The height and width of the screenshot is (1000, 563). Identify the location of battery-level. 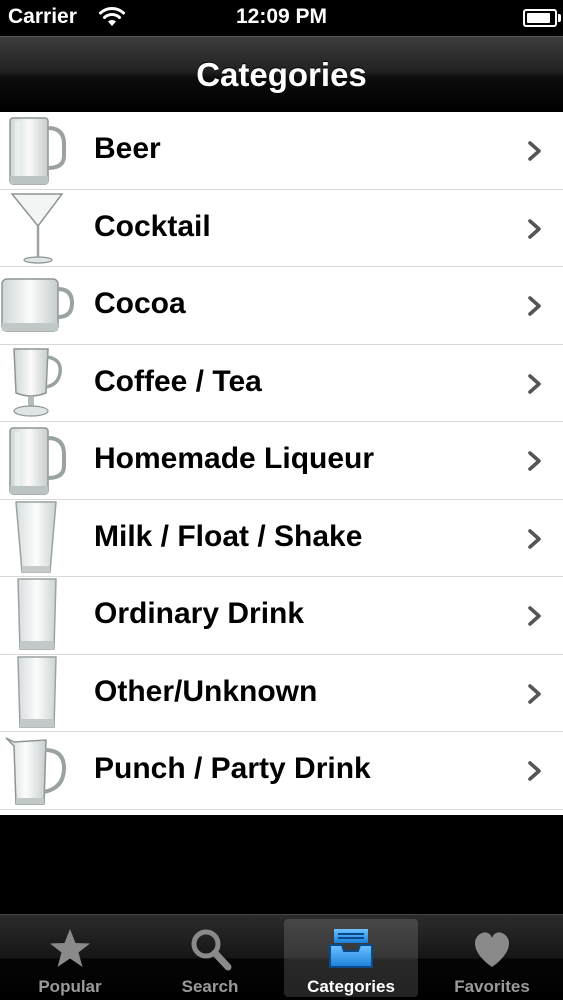
(539, 18).